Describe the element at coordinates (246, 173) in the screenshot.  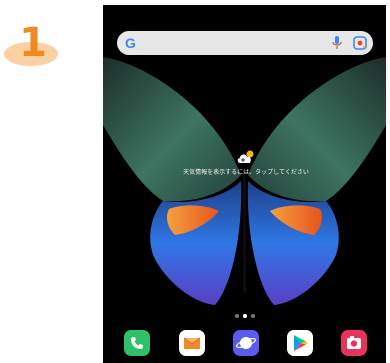
I see `weather-tap-prompt: 天気情報を表示するには、タップしてください` at that location.